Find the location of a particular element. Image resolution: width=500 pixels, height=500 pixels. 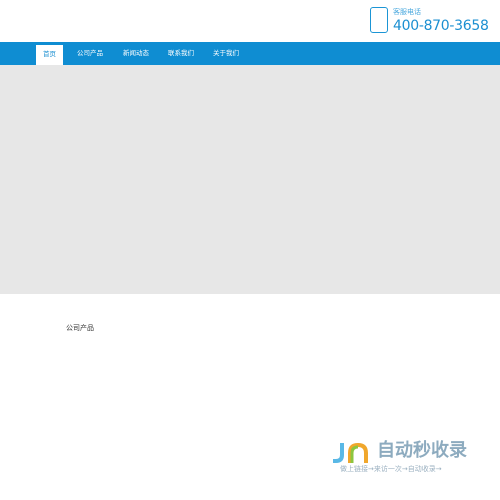

nav-item-contact: 联系我们 is located at coordinates (181, 53).